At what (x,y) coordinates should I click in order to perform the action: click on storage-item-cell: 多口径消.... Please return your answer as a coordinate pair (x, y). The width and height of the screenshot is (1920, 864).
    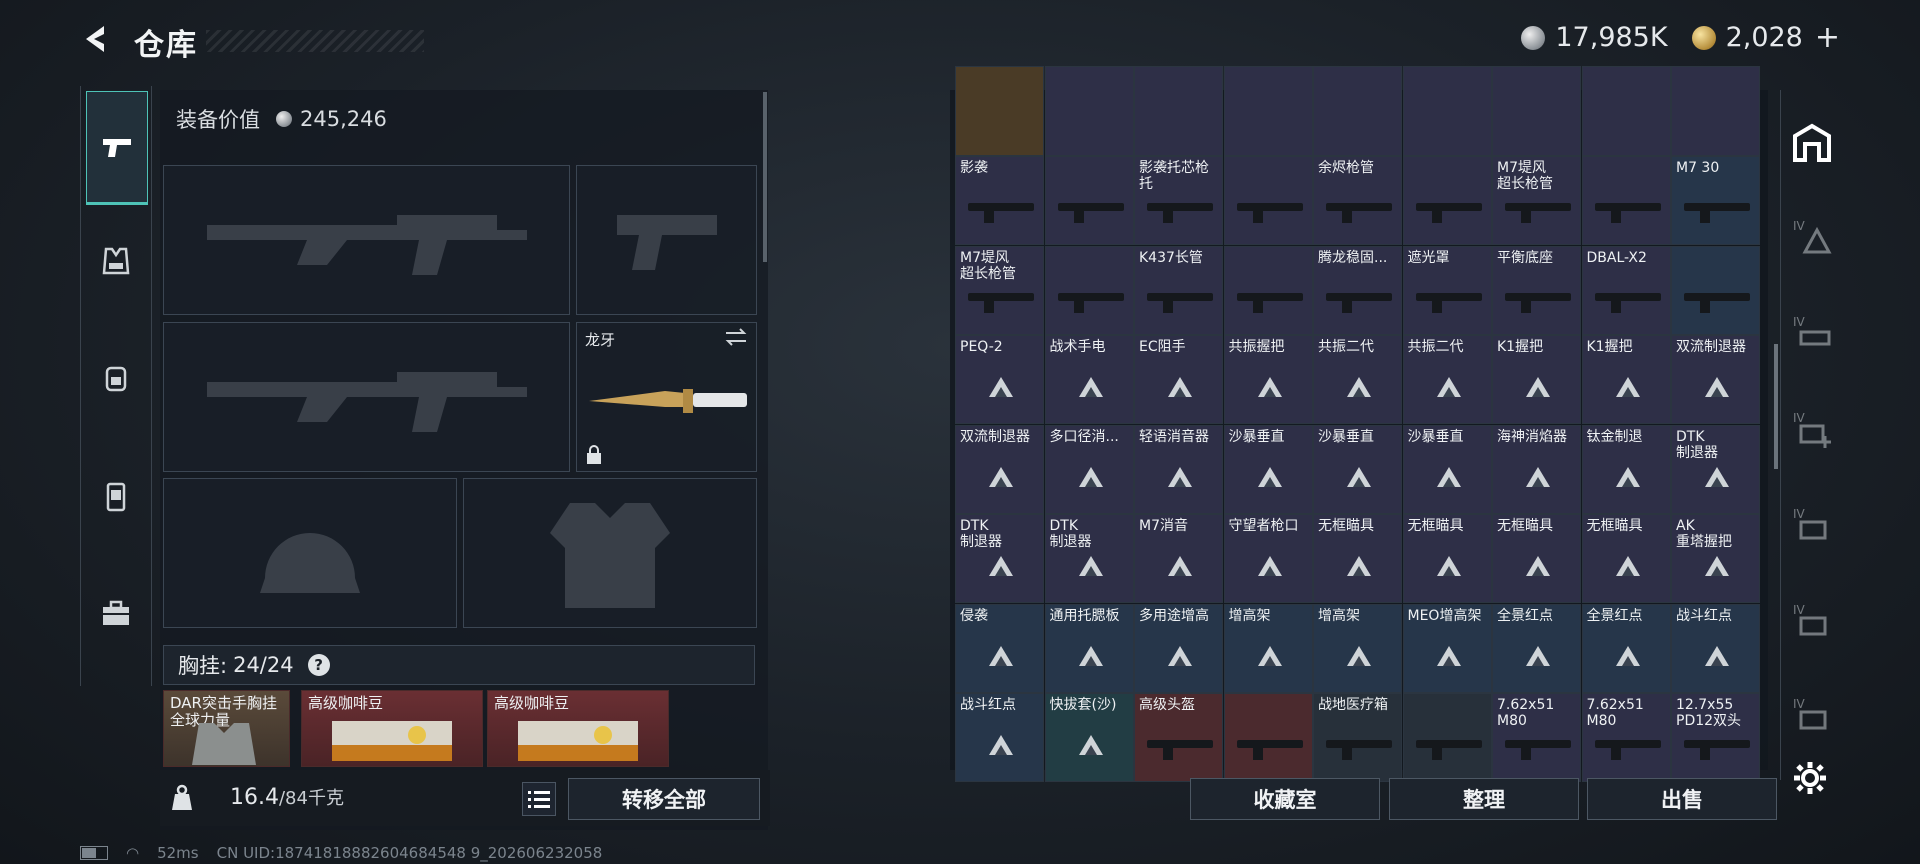
    Looking at the image, I should click on (1089, 469).